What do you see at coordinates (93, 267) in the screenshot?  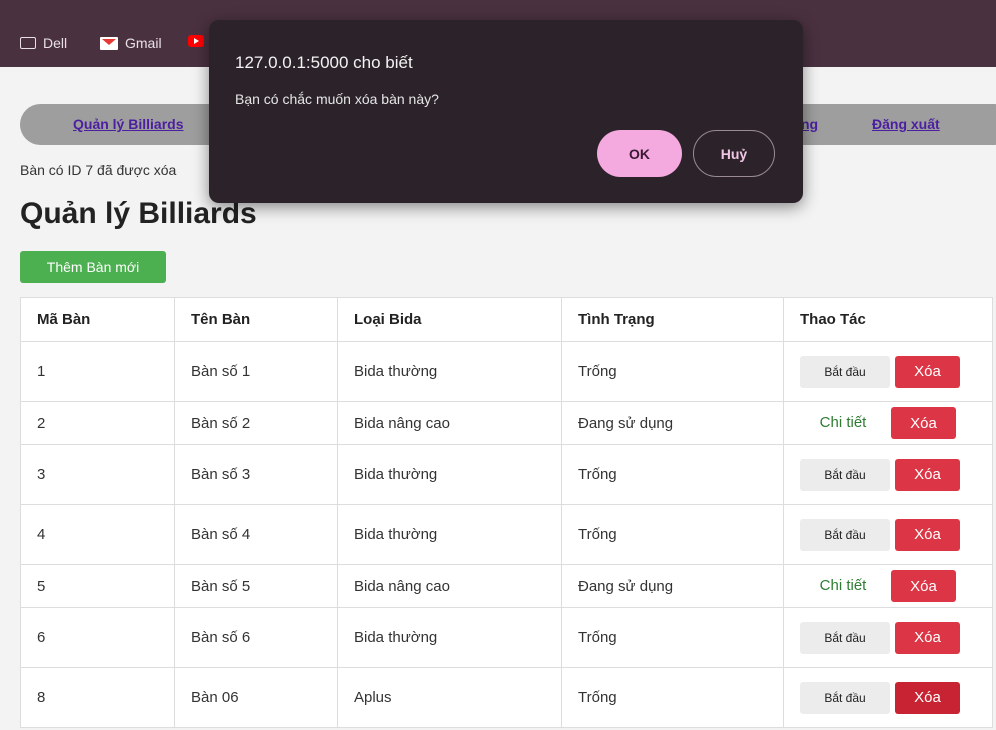 I see `add-table-button: Thêm Bàn mới` at bounding box center [93, 267].